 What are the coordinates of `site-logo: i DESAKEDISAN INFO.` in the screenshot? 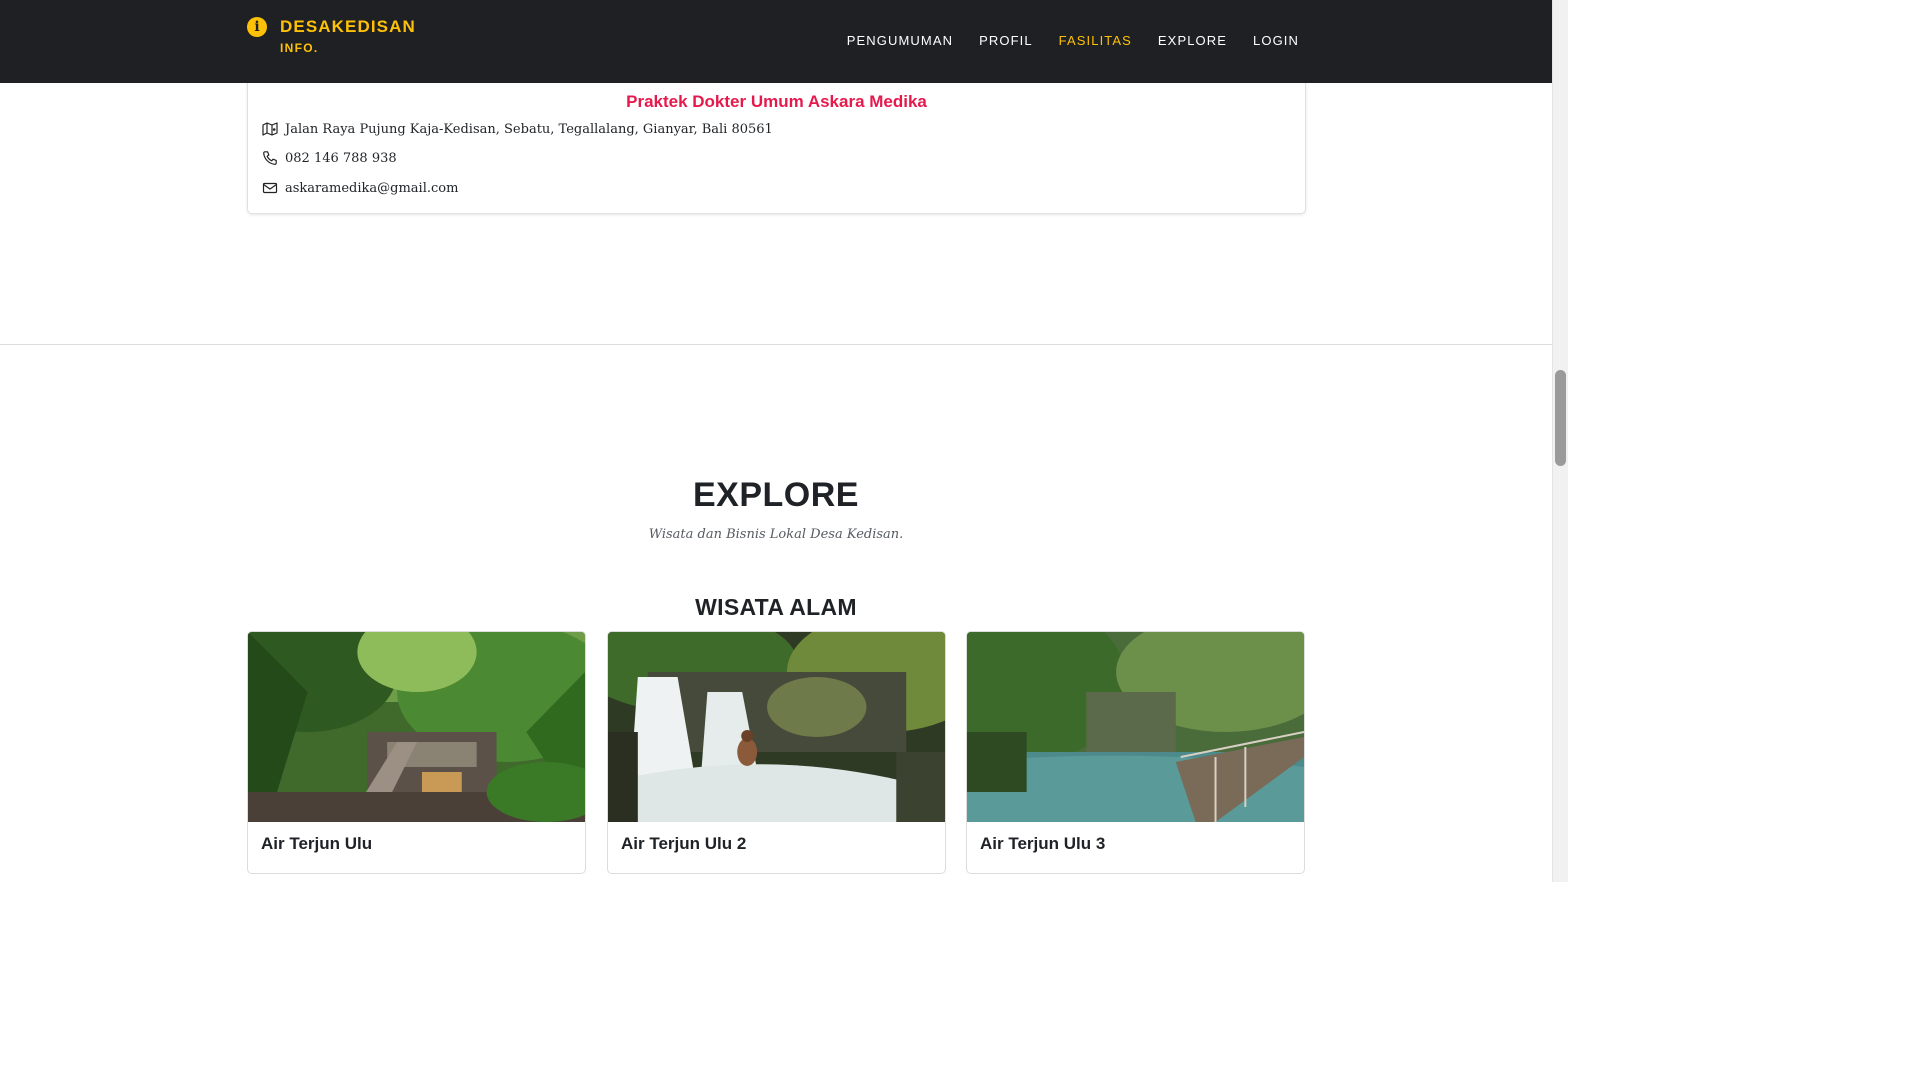 It's located at (331, 35).